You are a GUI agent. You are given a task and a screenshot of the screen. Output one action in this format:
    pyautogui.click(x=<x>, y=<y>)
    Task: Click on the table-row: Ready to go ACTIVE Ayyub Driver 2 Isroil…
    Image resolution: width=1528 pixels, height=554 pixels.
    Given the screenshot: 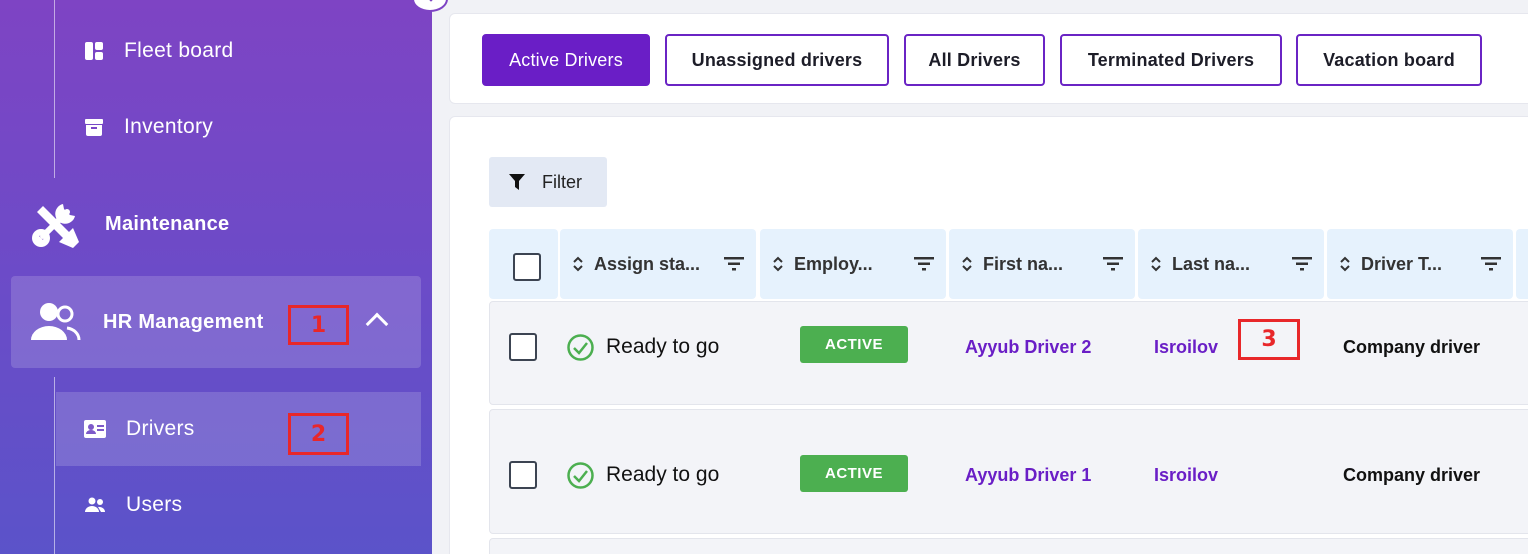 What is the action you would take?
    pyautogui.click(x=1008, y=353)
    